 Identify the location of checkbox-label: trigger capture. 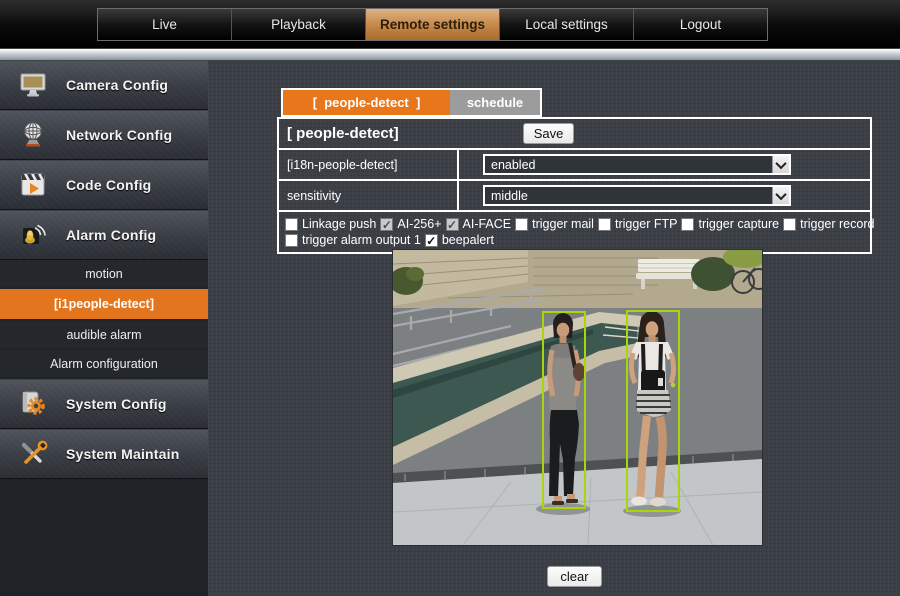
(739, 224).